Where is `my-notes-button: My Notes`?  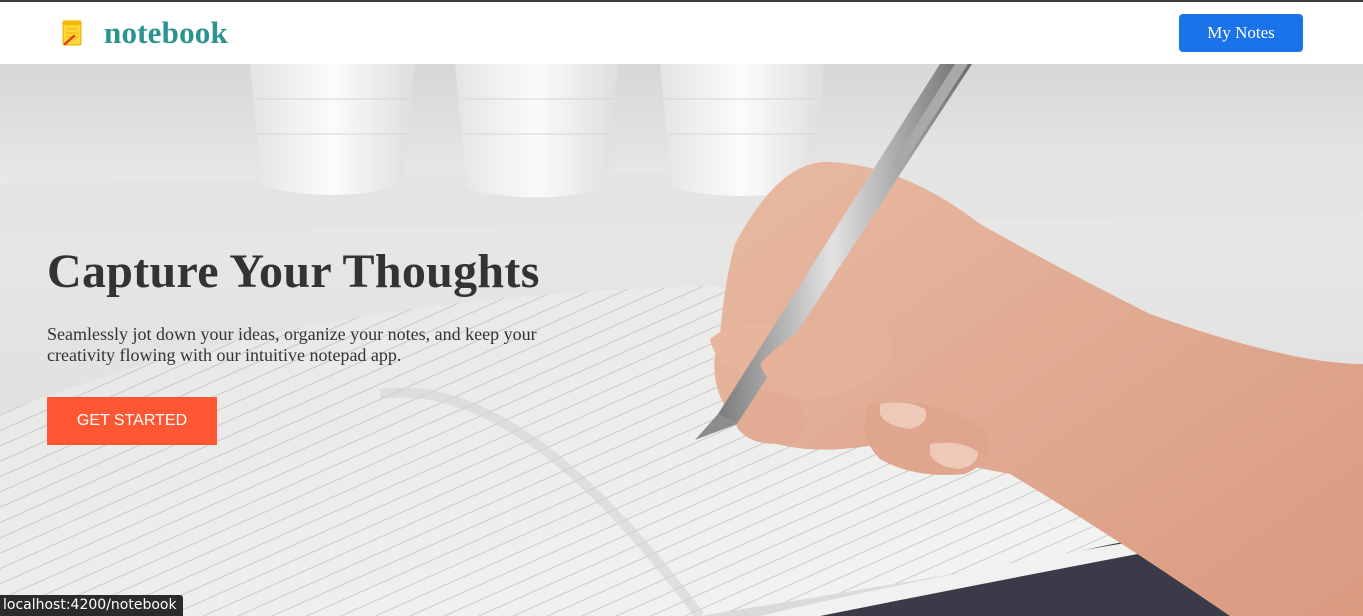
my-notes-button: My Notes is located at coordinates (1241, 33).